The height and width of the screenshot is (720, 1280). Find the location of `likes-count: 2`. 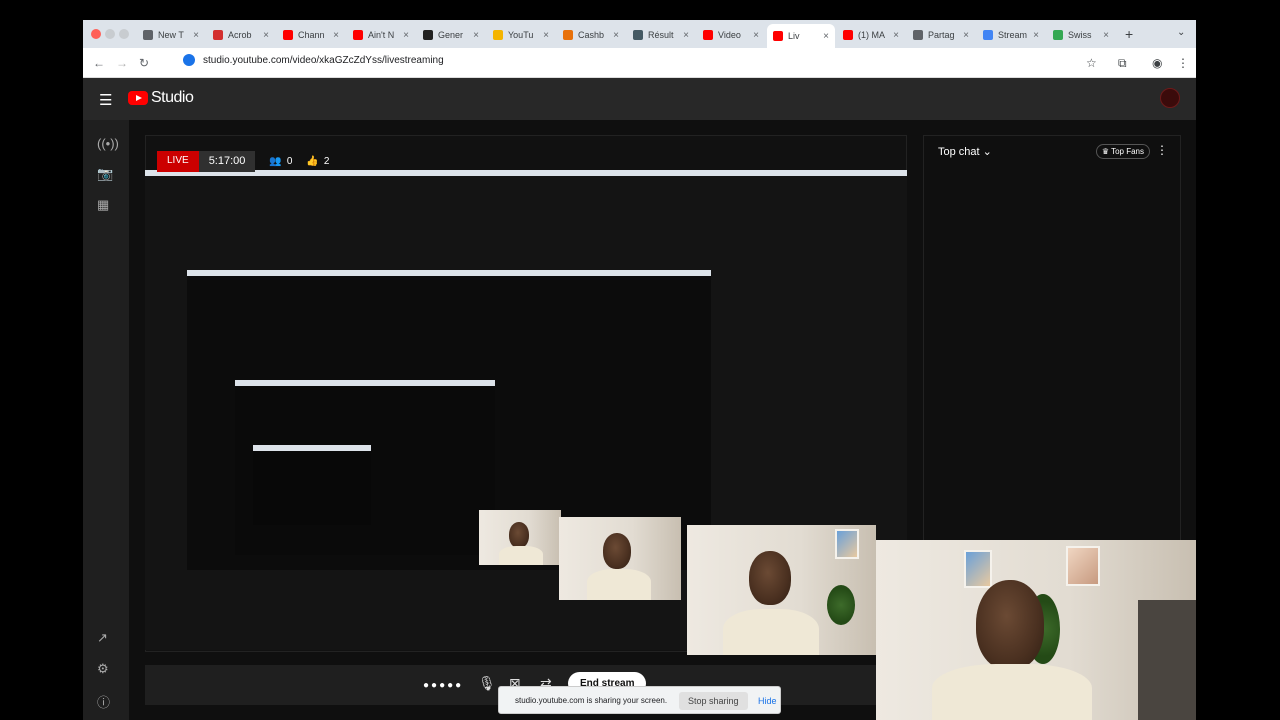

likes-count: 2 is located at coordinates (326, 161).